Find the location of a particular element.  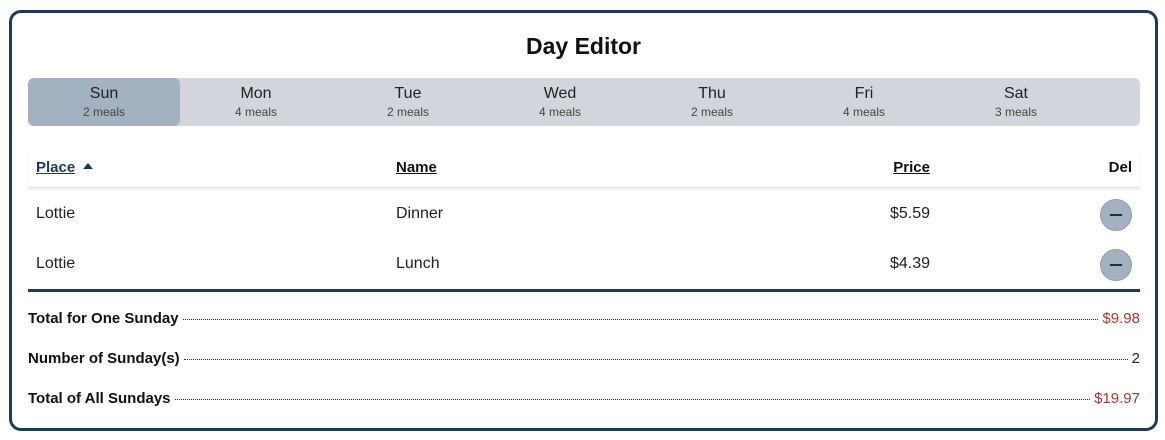

tab-wed: Wed 4 meals is located at coordinates (560, 102).